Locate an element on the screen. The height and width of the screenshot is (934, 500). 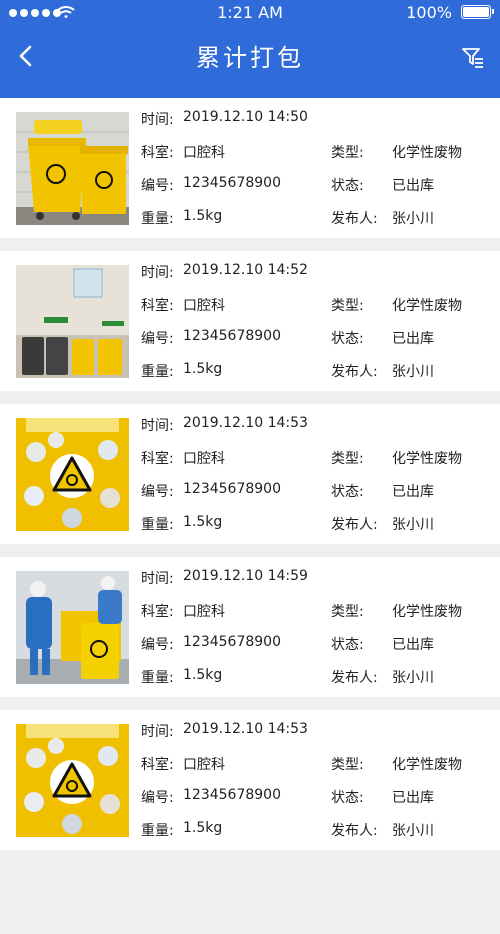
filter-icon is located at coordinates (473, 57).